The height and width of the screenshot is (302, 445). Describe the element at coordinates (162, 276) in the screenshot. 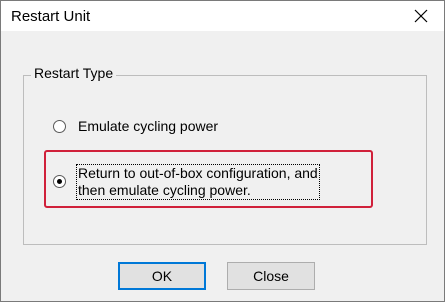

I see `ok-button: OK` at that location.